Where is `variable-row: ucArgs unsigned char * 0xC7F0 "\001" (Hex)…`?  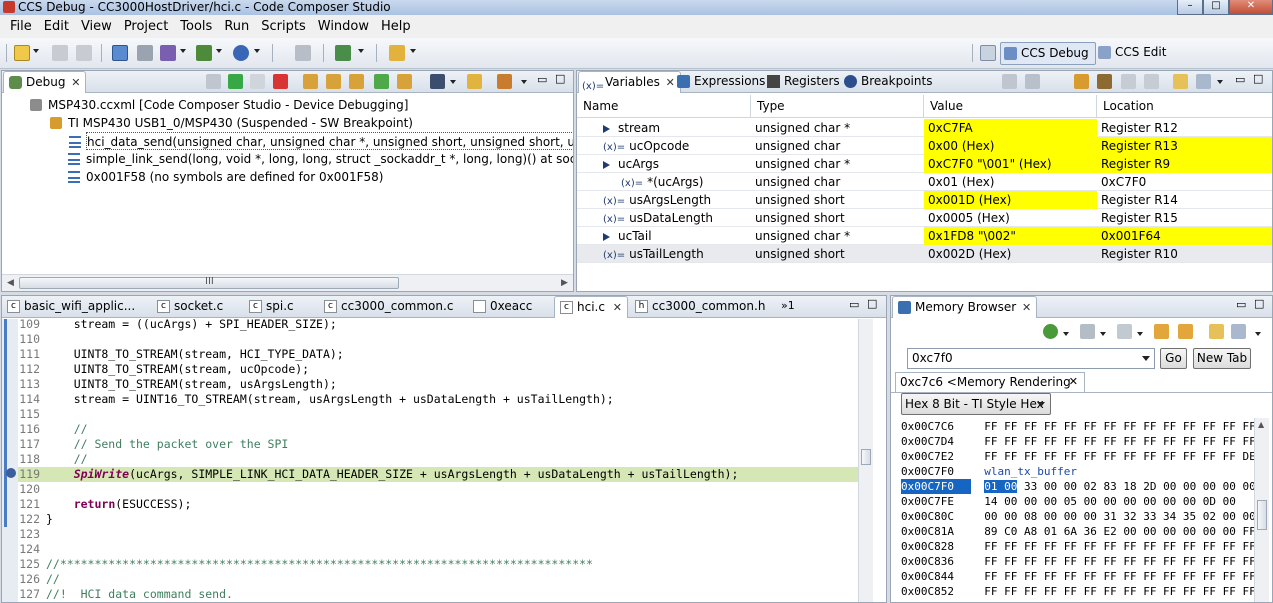
variable-row: ucArgs unsigned char * 0xC7F0 "\001" (Hex)… is located at coordinates (924, 164).